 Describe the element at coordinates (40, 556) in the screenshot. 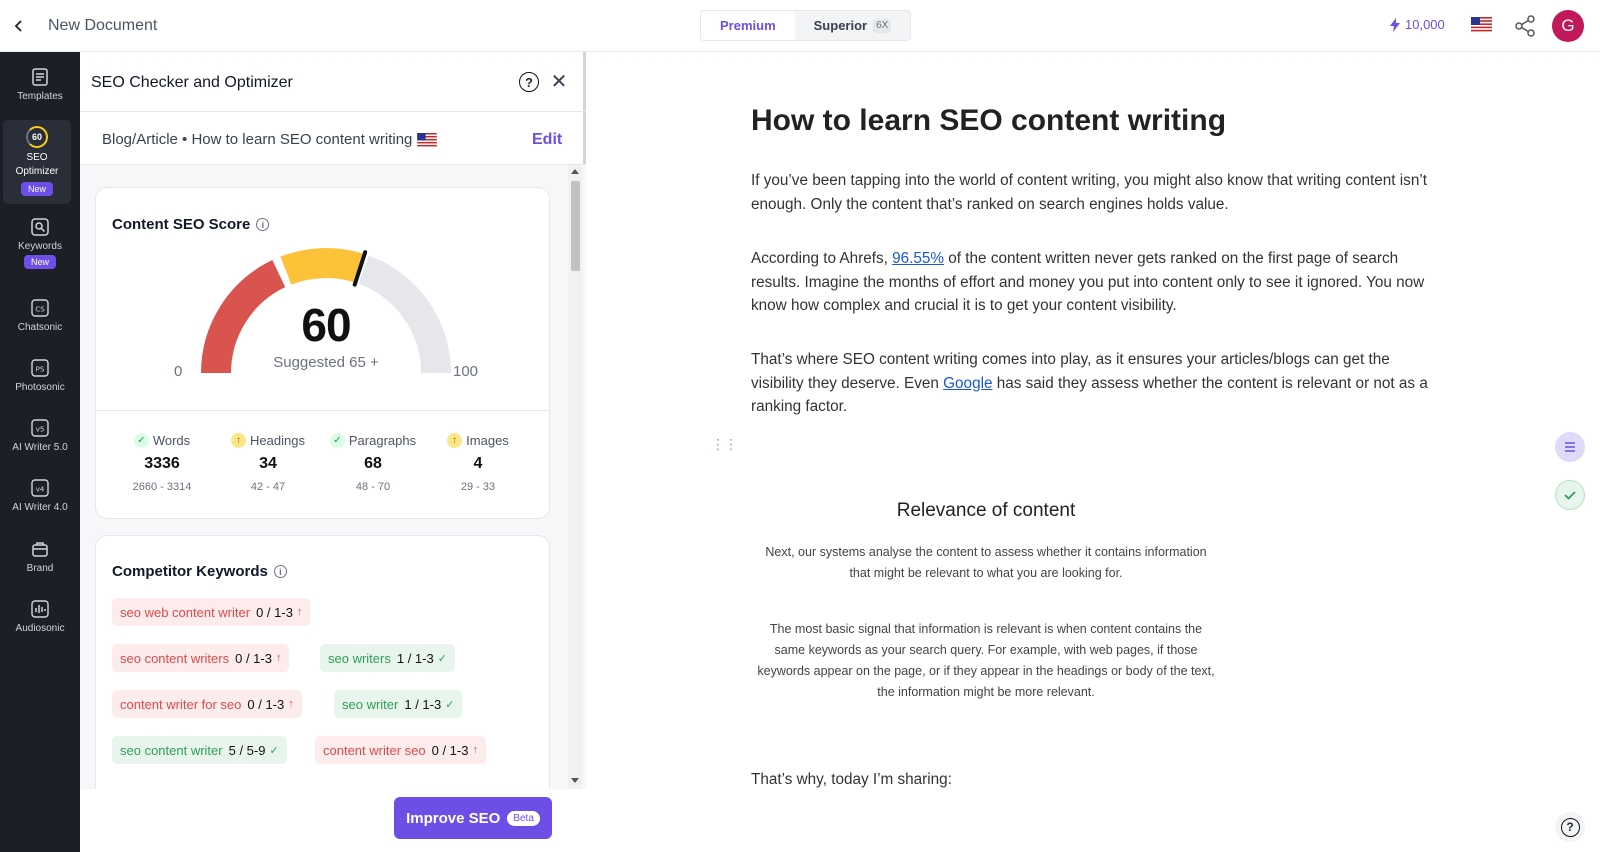

I see `sidebar-item-brand: Brand` at that location.